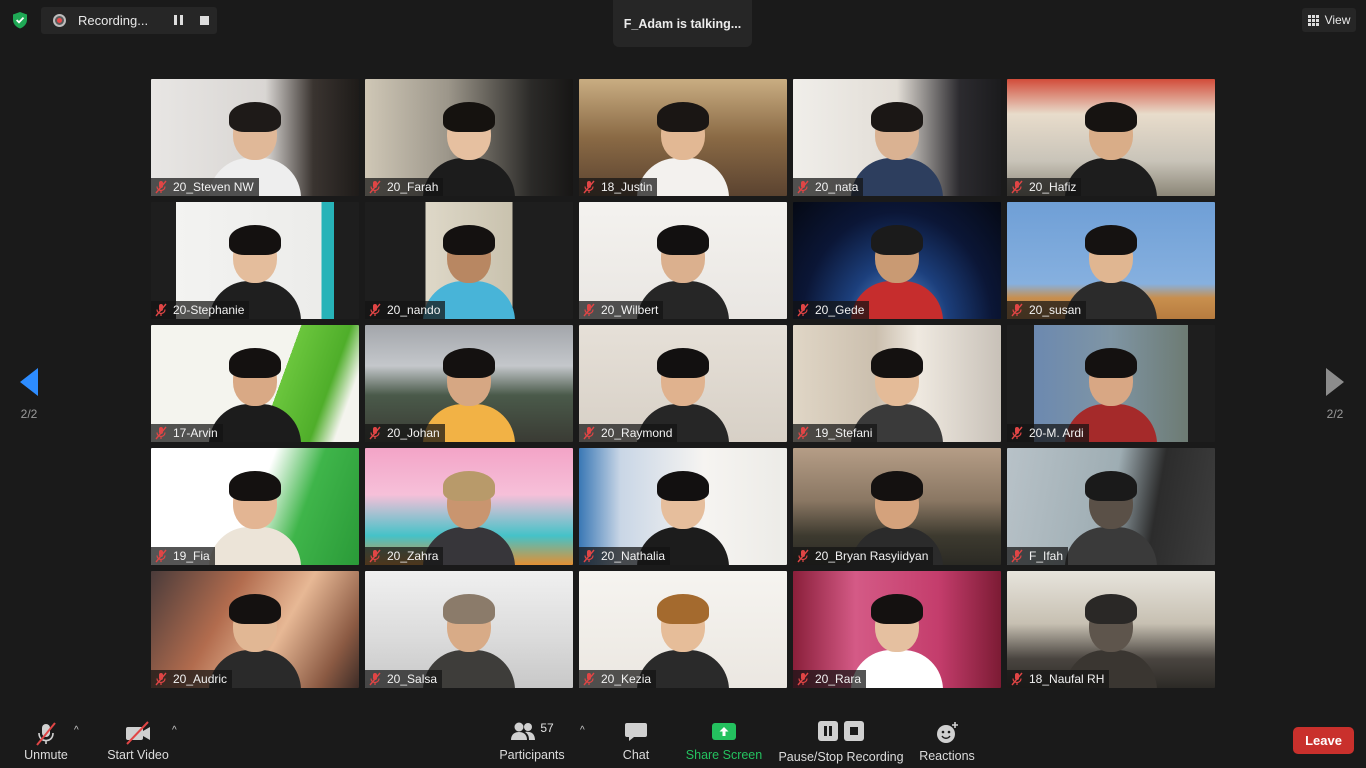 Image resolution: width=1366 pixels, height=768 pixels. Describe the element at coordinates (46, 738) in the screenshot. I see `unmute-button: Unmute` at that location.